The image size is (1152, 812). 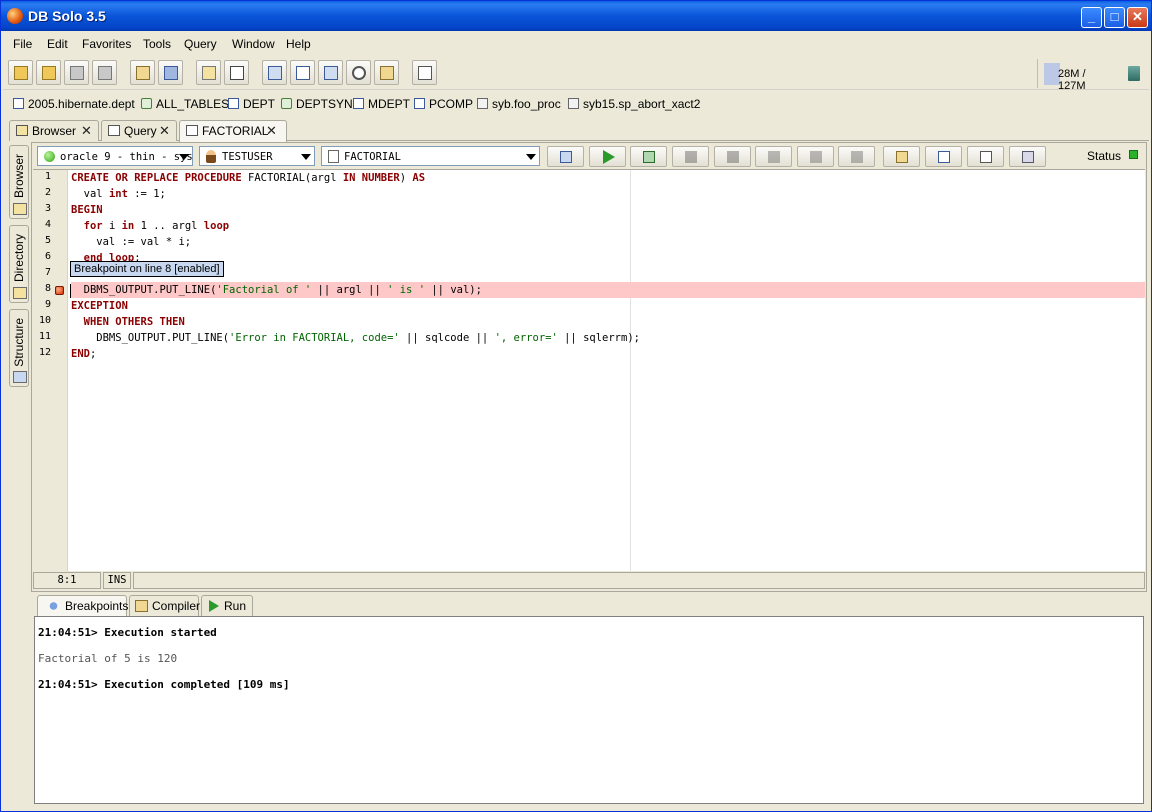 What do you see at coordinates (50, 370) in the screenshot?
I see `line-gutter: 1 2 3 4 5 6 7 8 9 10 11 12` at bounding box center [50, 370].